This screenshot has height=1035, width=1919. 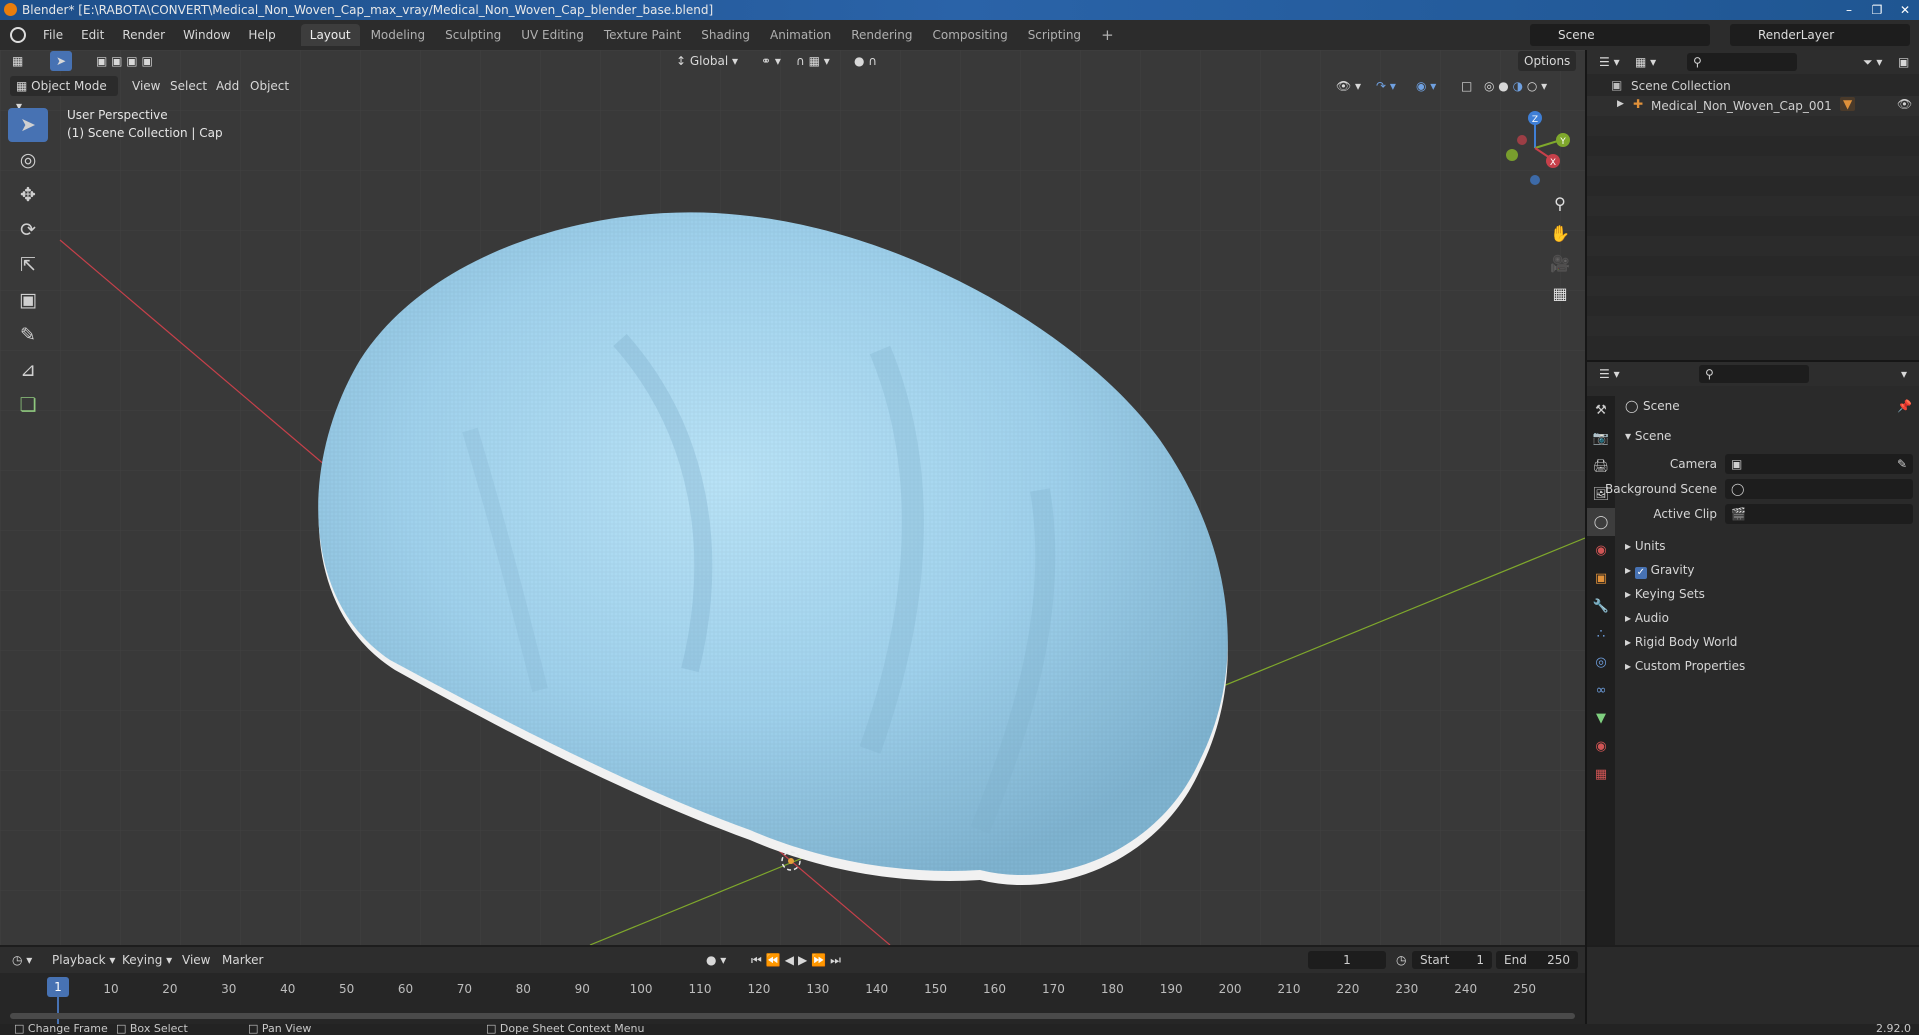 I want to click on transform-tool-icon: ▣, so click(x=28, y=300).